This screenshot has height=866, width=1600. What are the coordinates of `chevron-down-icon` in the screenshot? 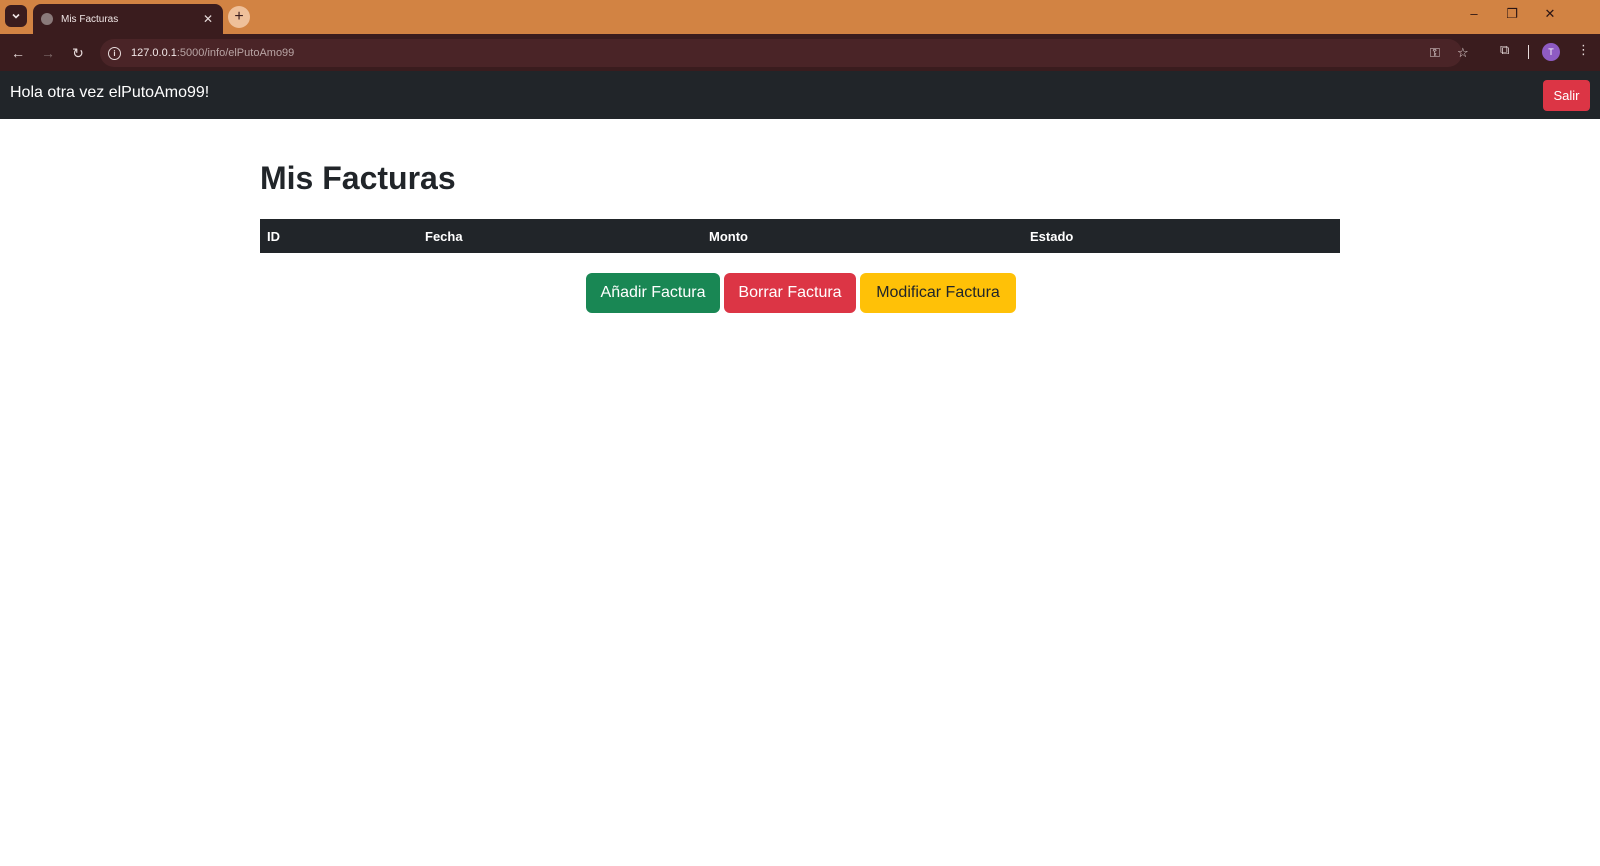 It's located at (16, 16).